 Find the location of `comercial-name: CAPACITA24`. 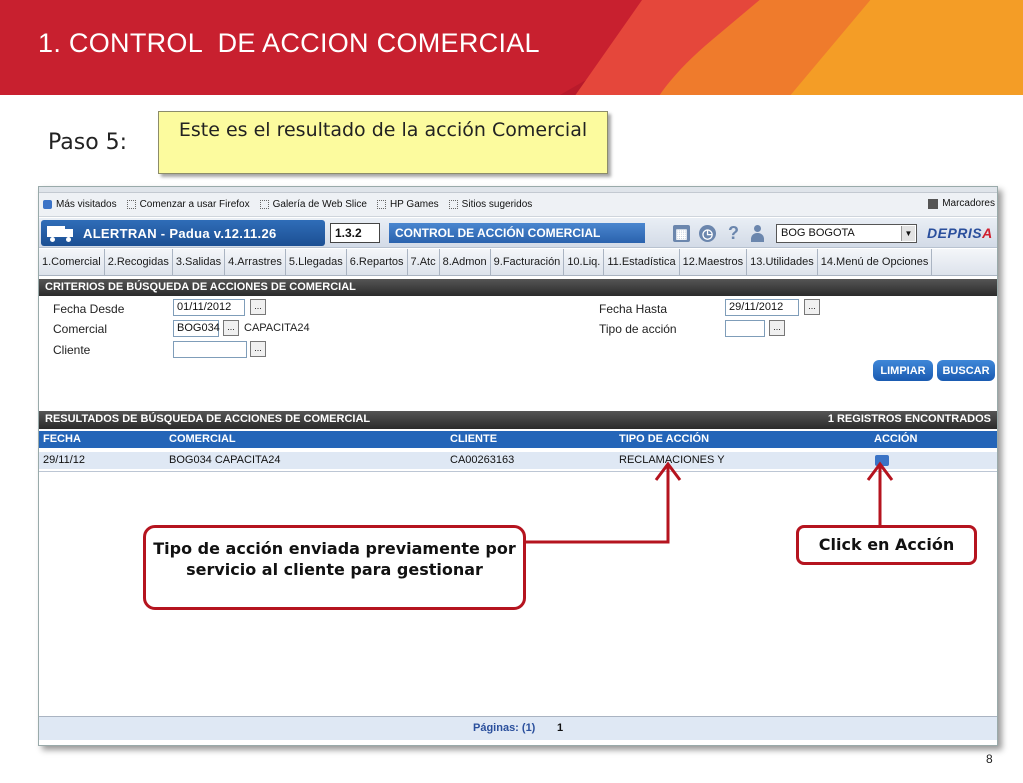

comercial-name: CAPACITA24 is located at coordinates (277, 328).